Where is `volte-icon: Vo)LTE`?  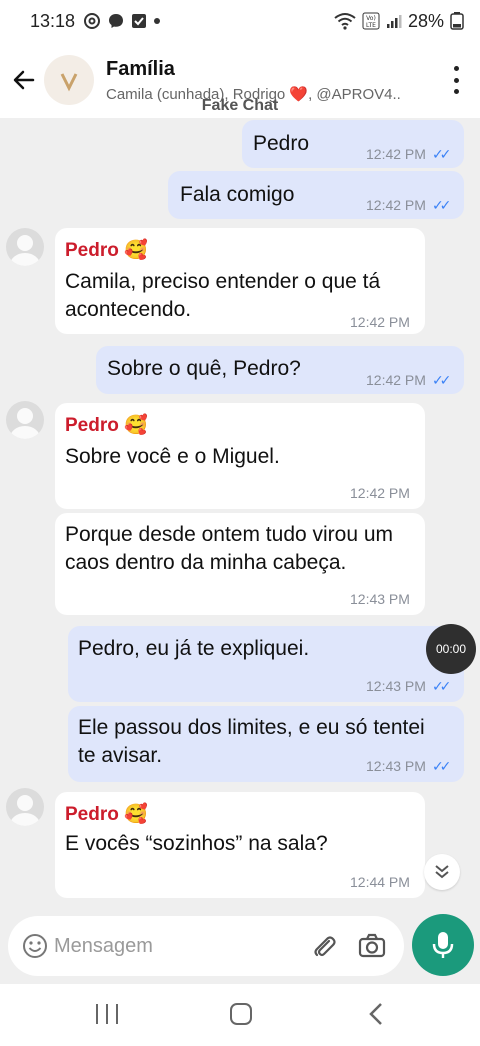
volte-icon: Vo)LTE is located at coordinates (371, 21).